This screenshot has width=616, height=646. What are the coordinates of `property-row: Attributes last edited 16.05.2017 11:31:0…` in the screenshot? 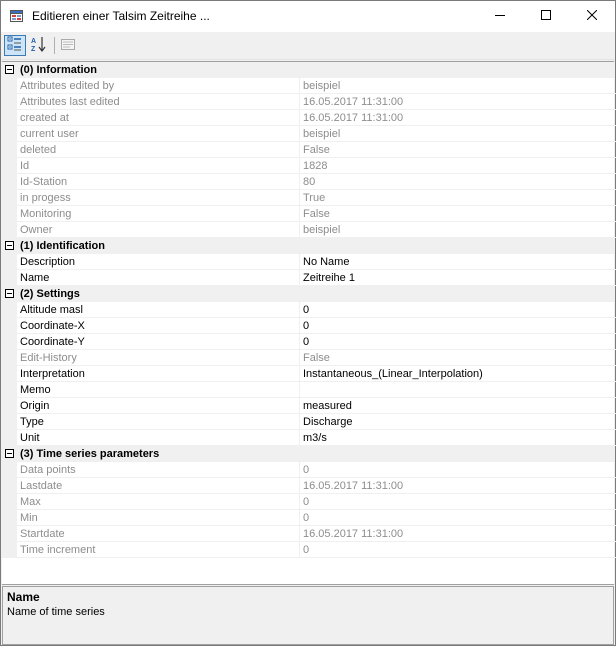 It's located at (309, 102).